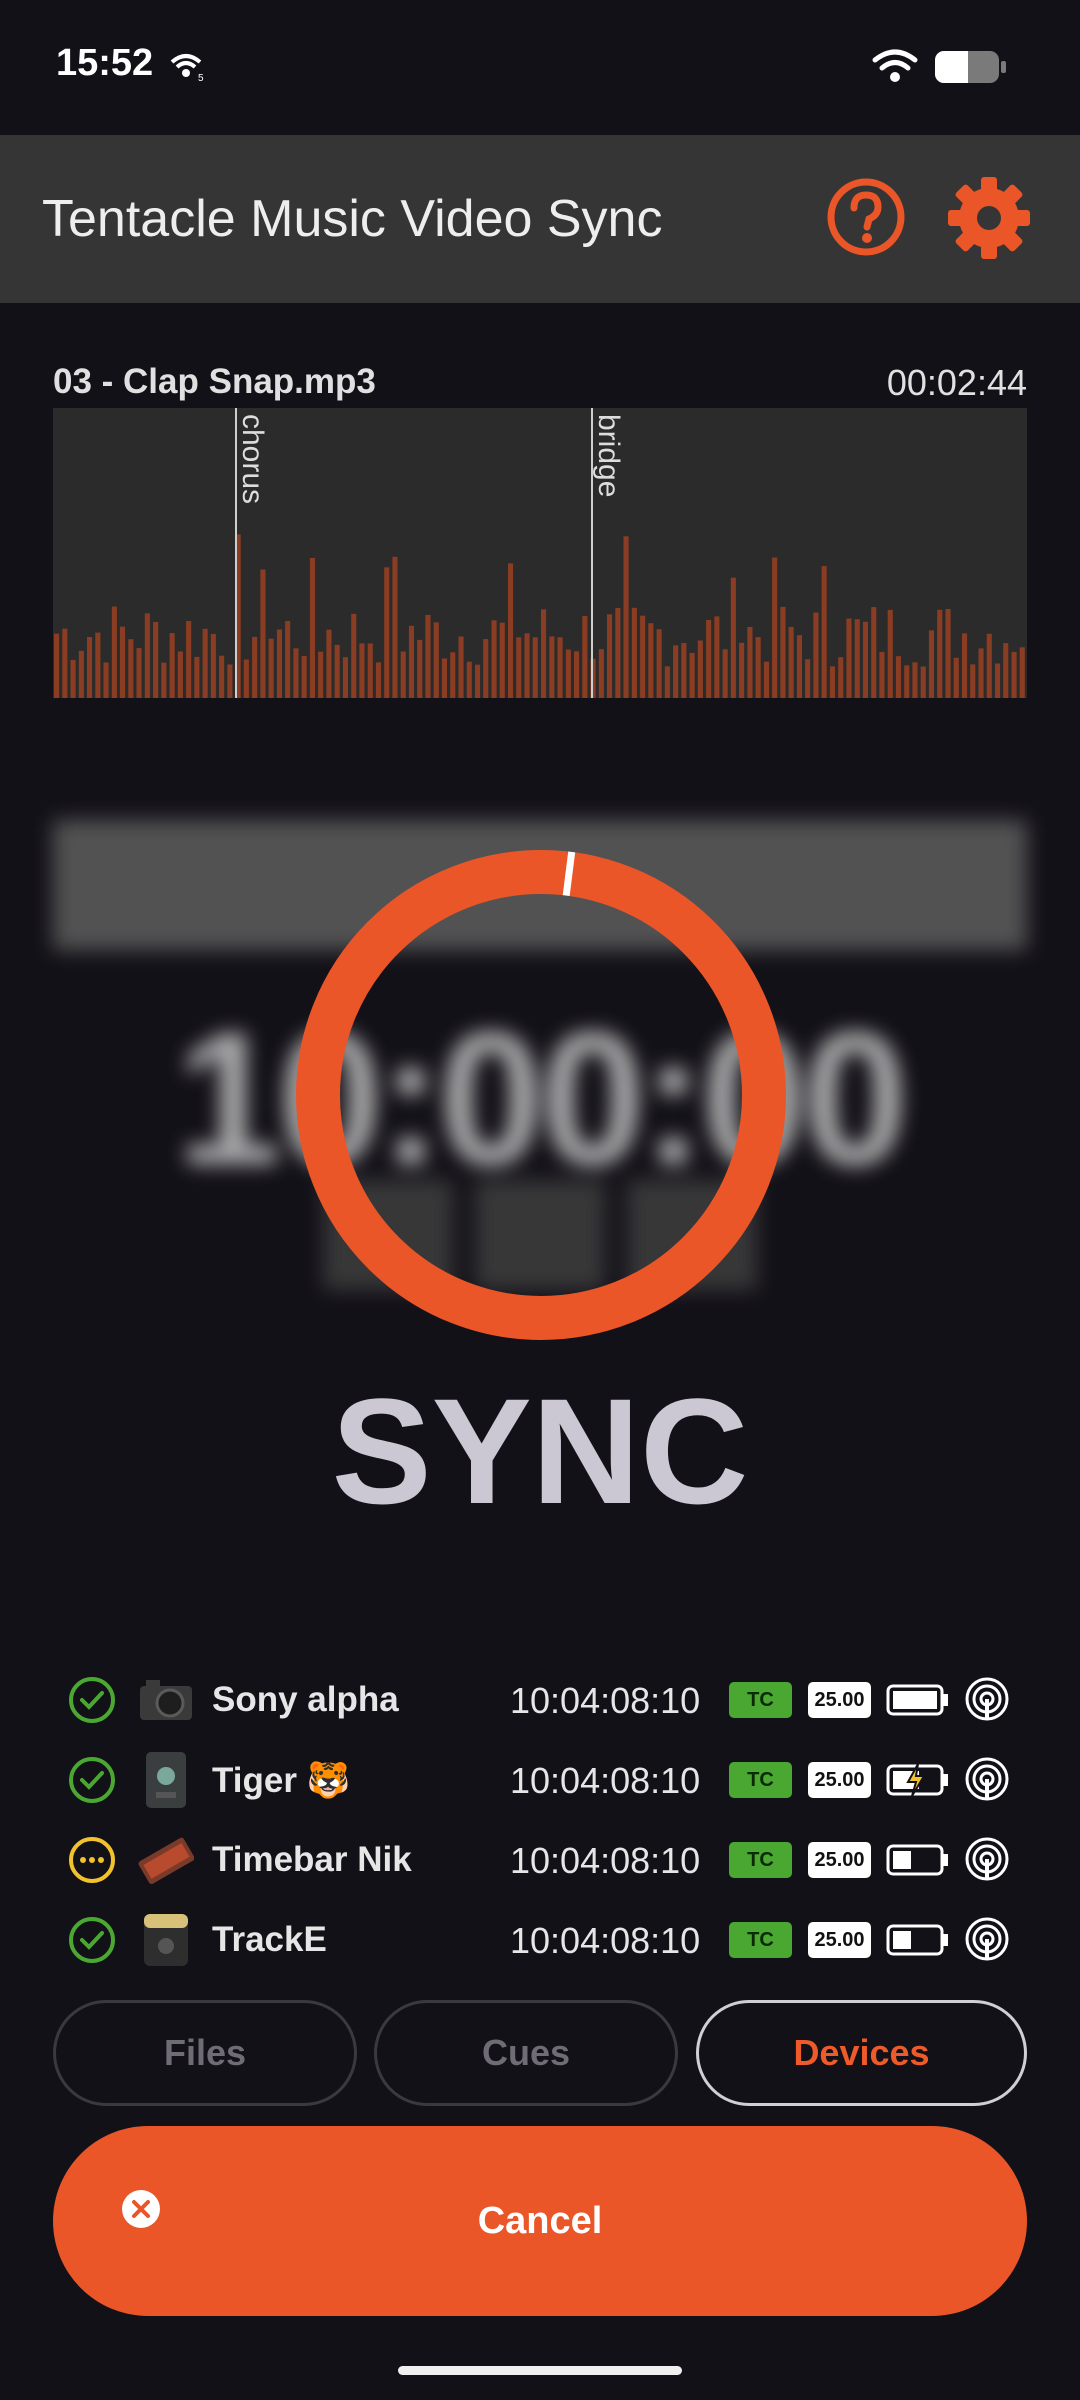 The width and height of the screenshot is (1080, 2400). Describe the element at coordinates (205, 2053) in the screenshot. I see `tab-files: Files` at that location.